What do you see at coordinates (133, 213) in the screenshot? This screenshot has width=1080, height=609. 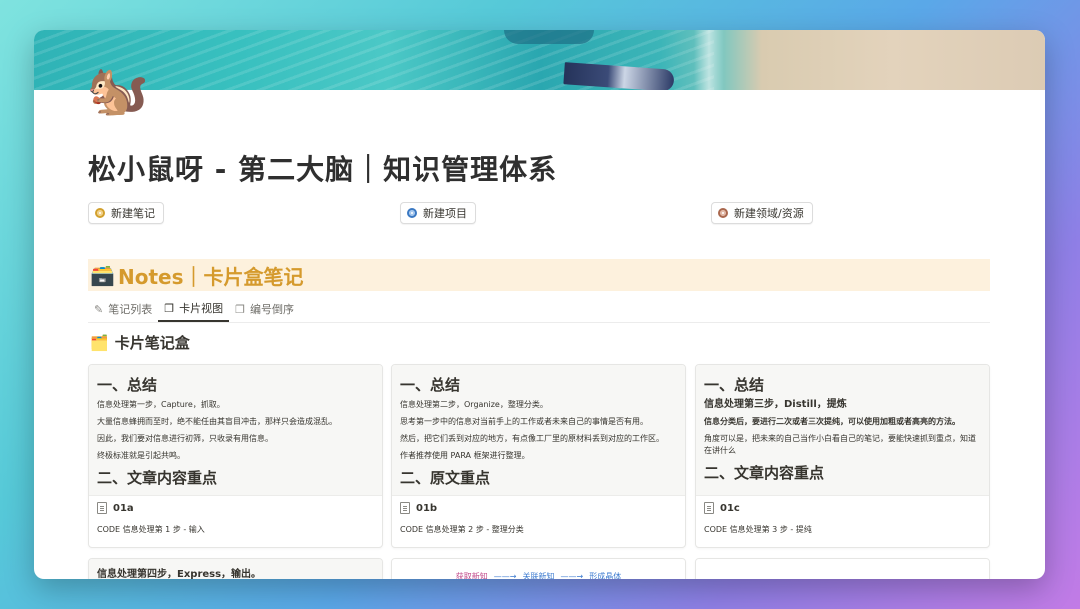 I see `new-note-label: 新建笔记` at bounding box center [133, 213].